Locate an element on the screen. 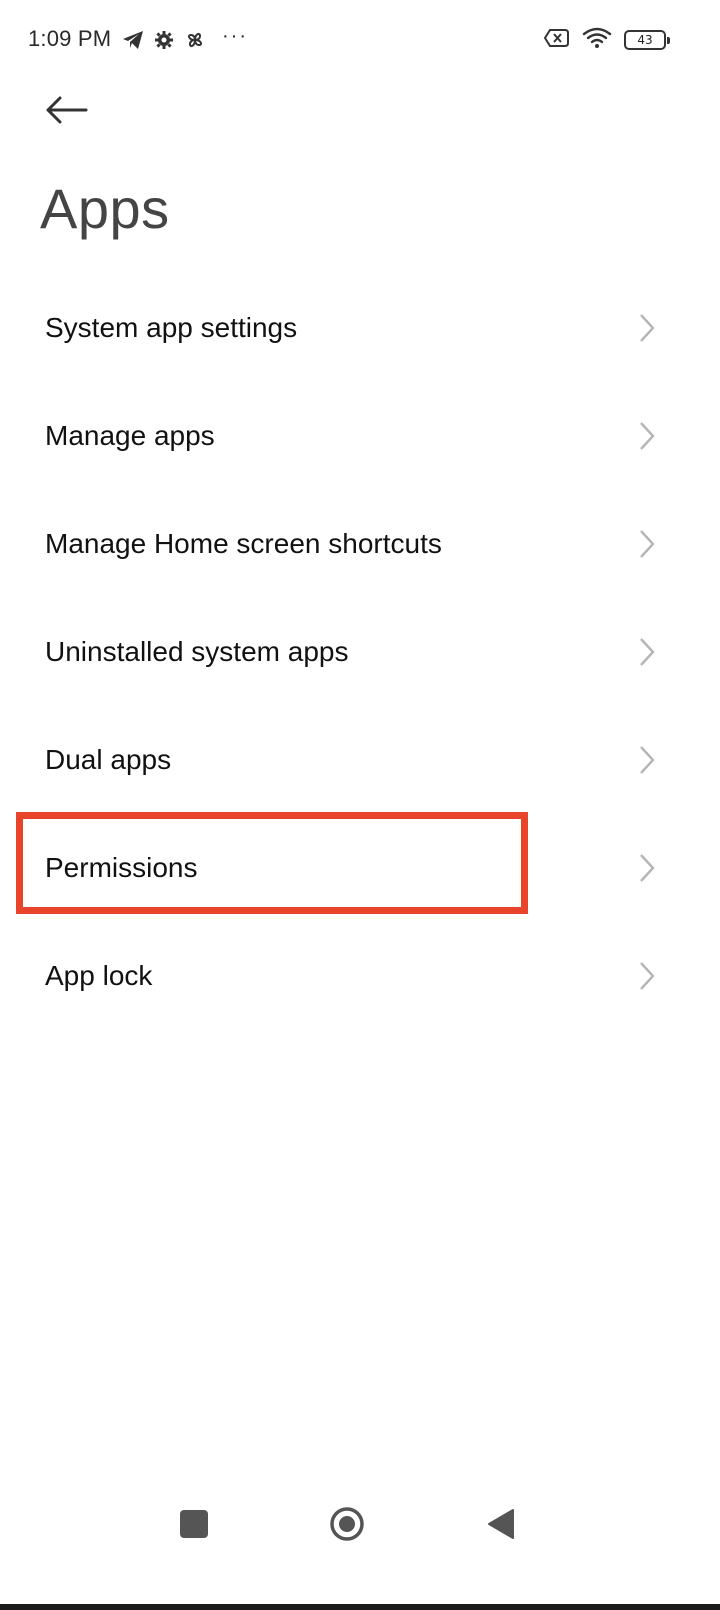 The width and height of the screenshot is (720, 1610). home-circle-icon is located at coordinates (347, 1524).